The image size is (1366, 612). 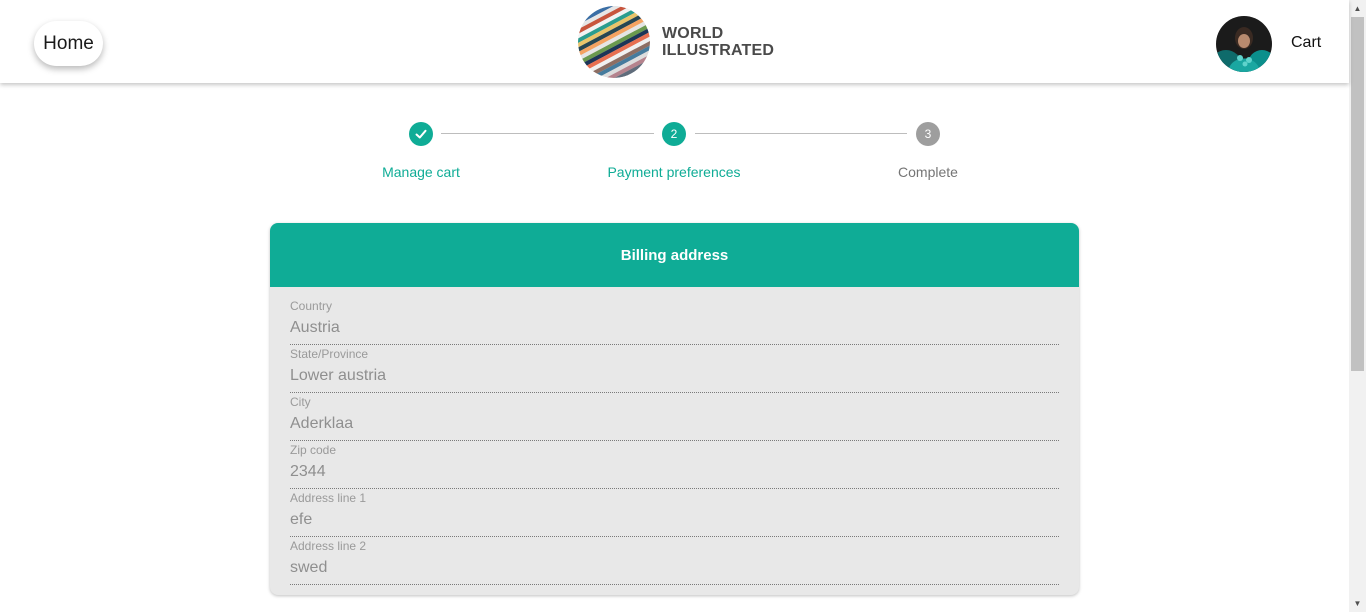 I want to click on city-label: City, so click(x=300, y=402).